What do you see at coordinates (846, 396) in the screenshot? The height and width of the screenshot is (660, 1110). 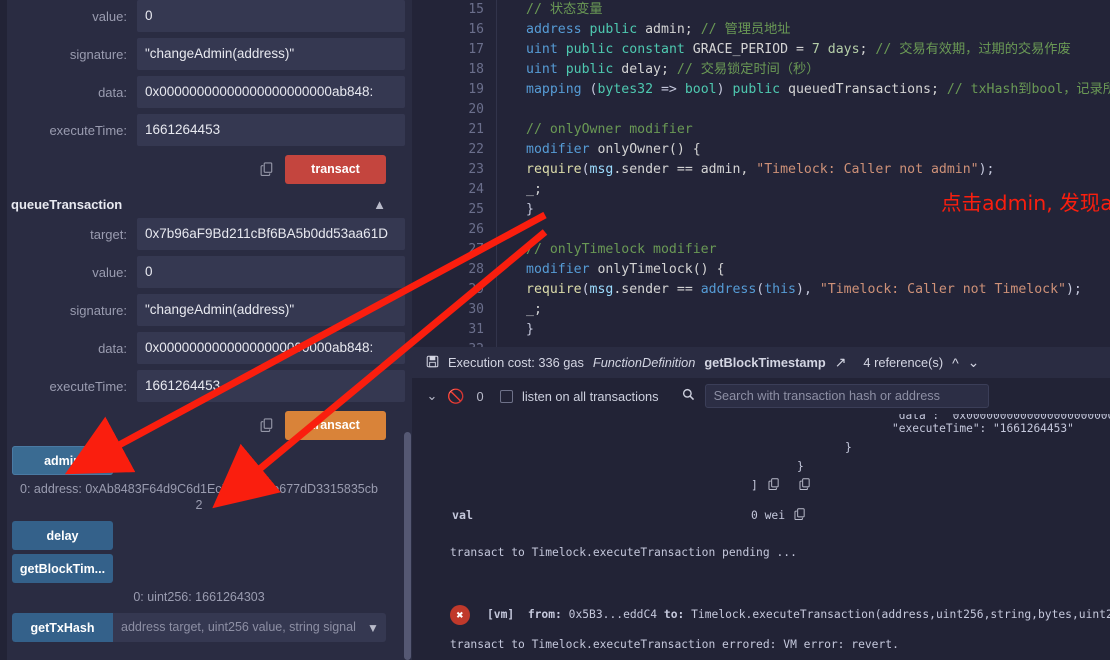 I see `search-input: Search with transaction hash or address` at bounding box center [846, 396].